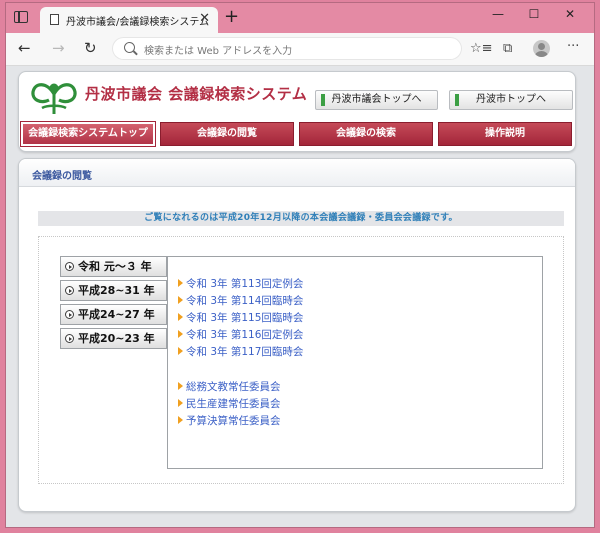  I want to click on nav-item-search: 会議録の検索, so click(366, 134).